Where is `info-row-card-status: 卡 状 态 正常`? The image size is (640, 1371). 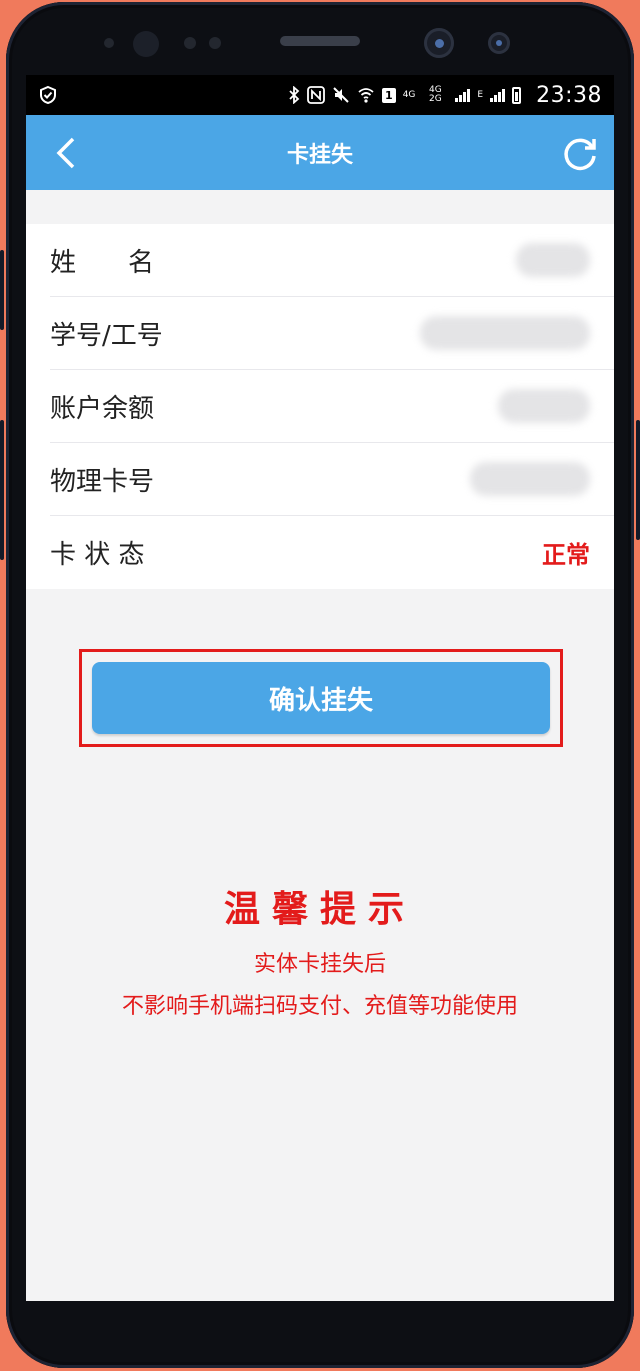 info-row-card-status: 卡 状 态 正常 is located at coordinates (332, 552).